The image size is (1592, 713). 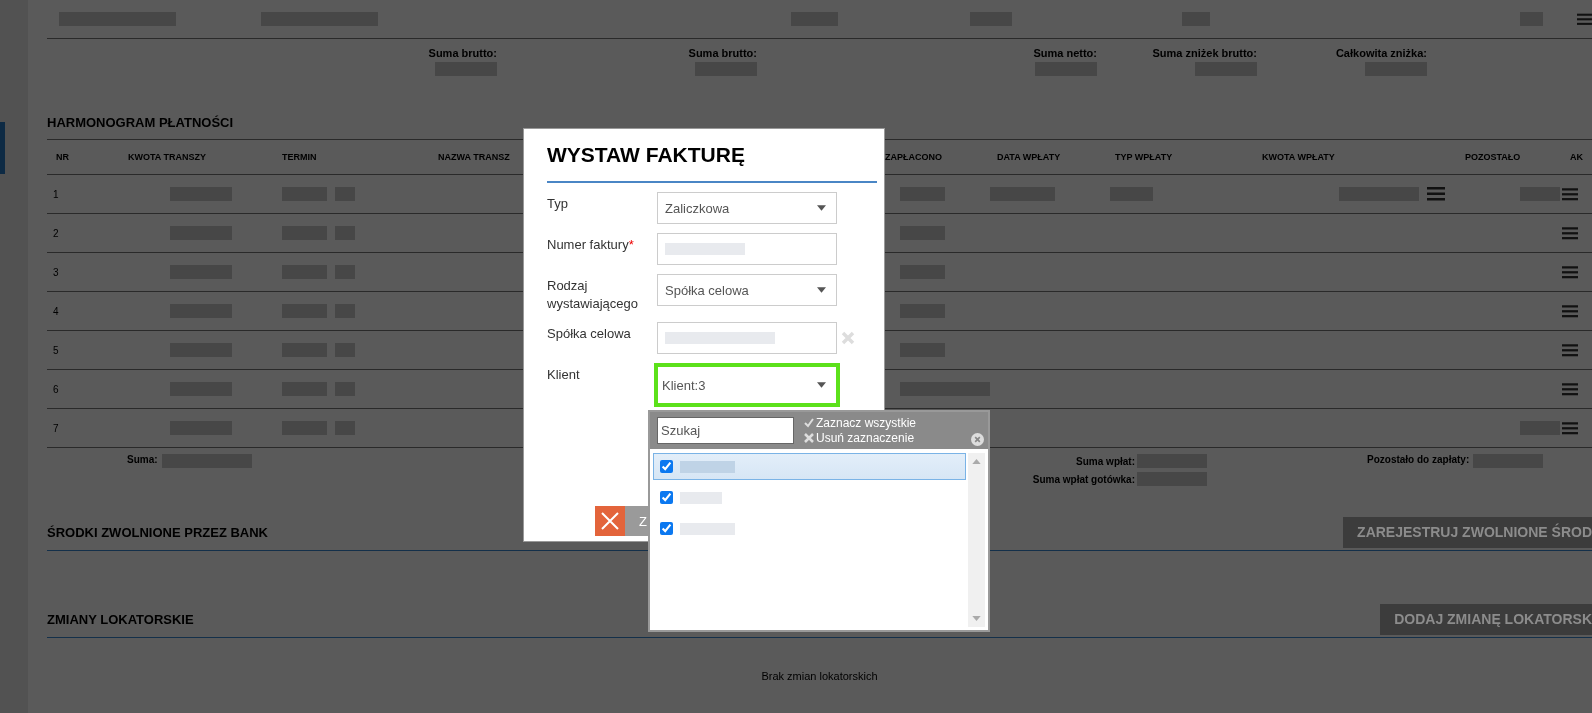 I want to click on empty-message: Brak zmian lokatorskich, so click(x=819, y=676).